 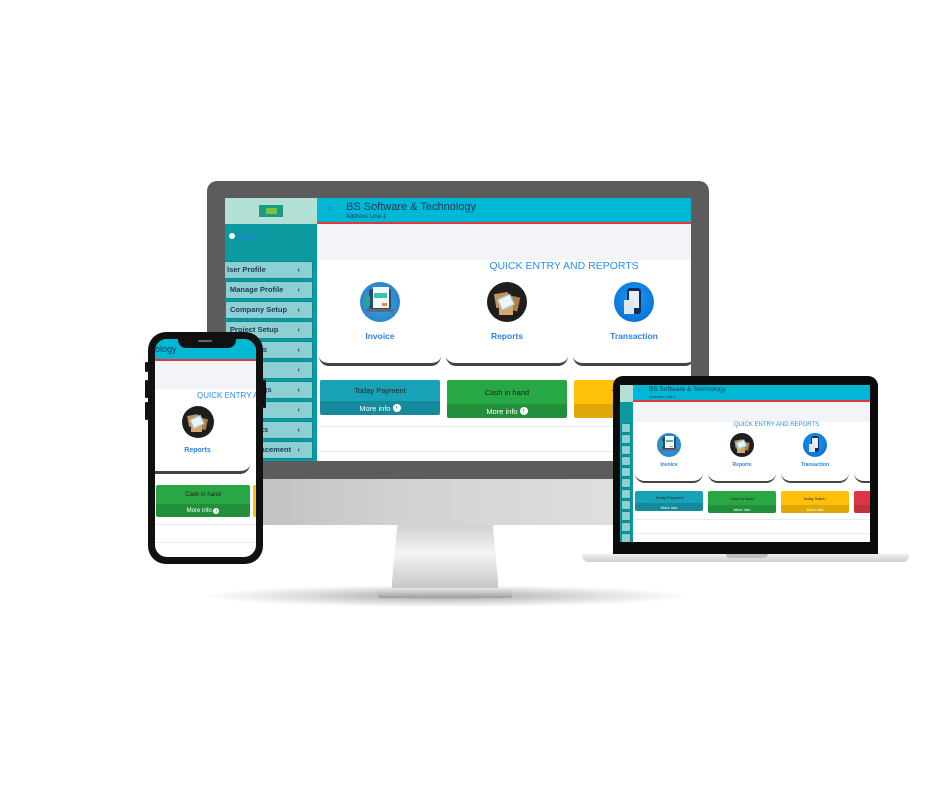 What do you see at coordinates (626, 393) in the screenshot?
I see `sidebar-logo-bar` at bounding box center [626, 393].